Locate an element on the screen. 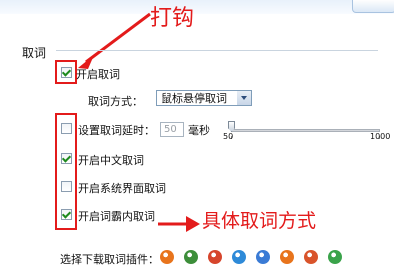 Image resolution: width=394 pixels, height=270 pixels. arrow-to-checkbox is located at coordinates (118, 38).